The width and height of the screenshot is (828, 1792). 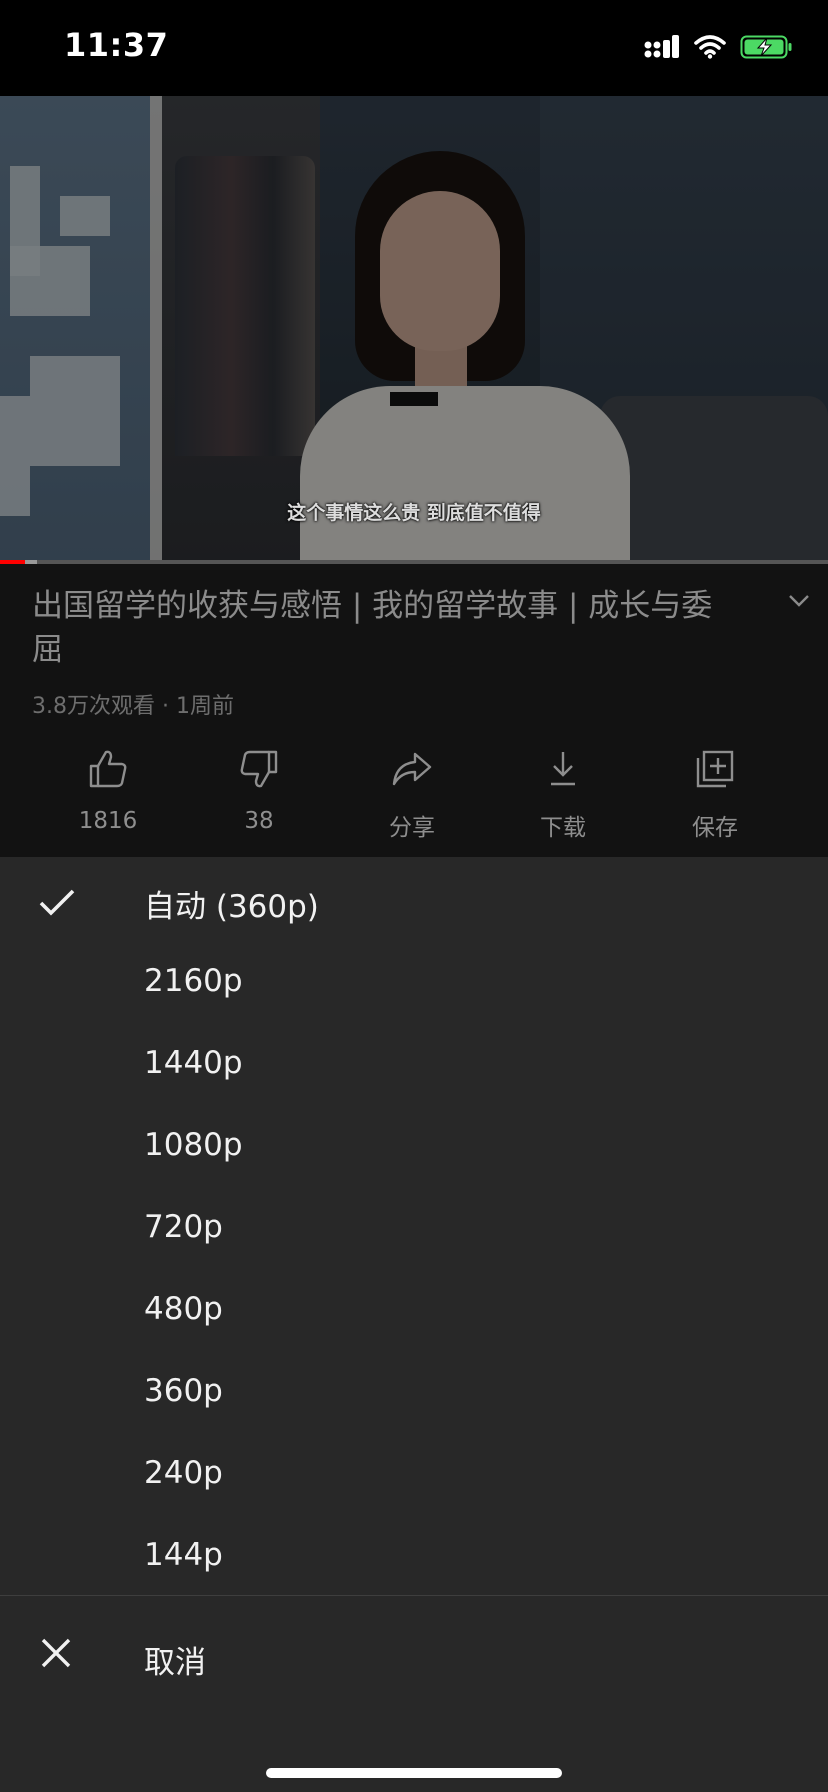 I want to click on quality-option-label: 1080p, so click(x=193, y=1145).